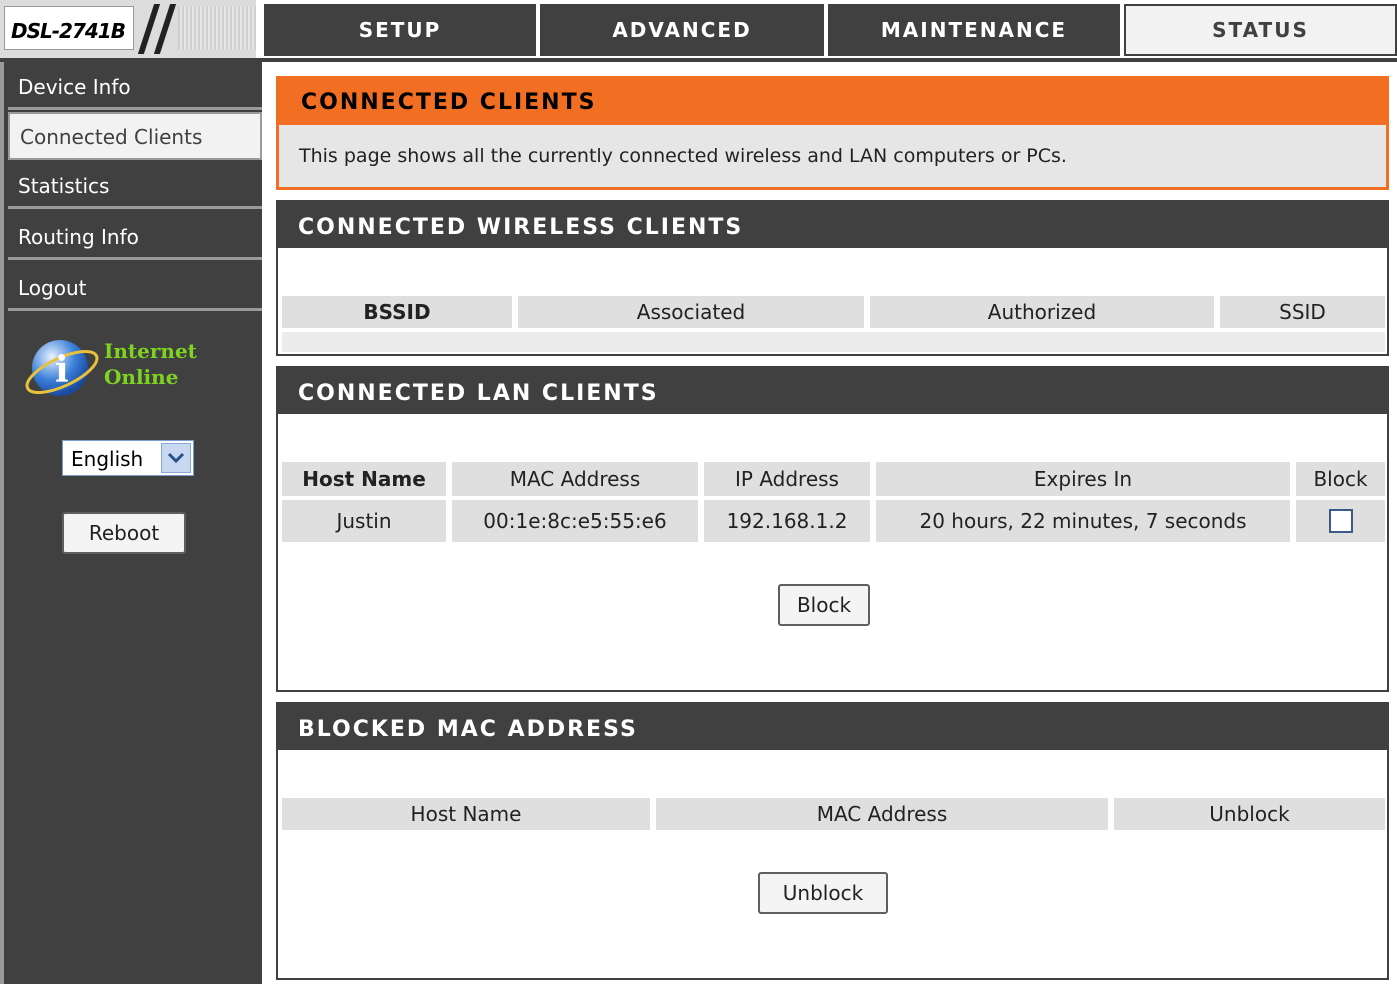  What do you see at coordinates (832, 225) in the screenshot?
I see `wireless-clients-title: CONNECTED WIRELESS CLIENTS` at bounding box center [832, 225].